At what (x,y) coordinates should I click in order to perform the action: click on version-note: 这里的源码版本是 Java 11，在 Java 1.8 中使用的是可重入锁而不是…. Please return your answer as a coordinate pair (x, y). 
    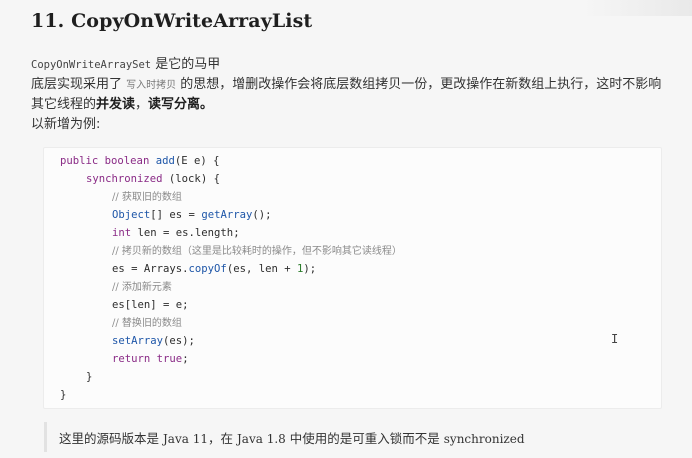
    Looking at the image, I should click on (292, 438).